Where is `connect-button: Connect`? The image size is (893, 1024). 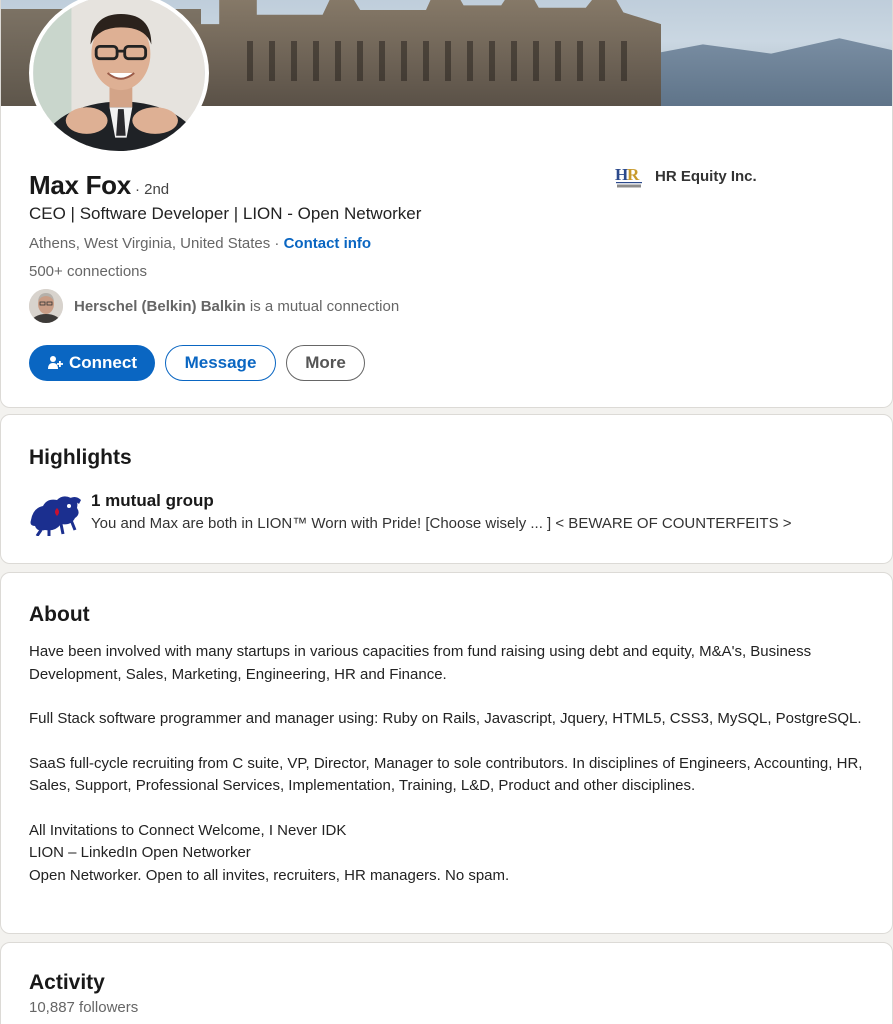
connect-button: Connect is located at coordinates (92, 363).